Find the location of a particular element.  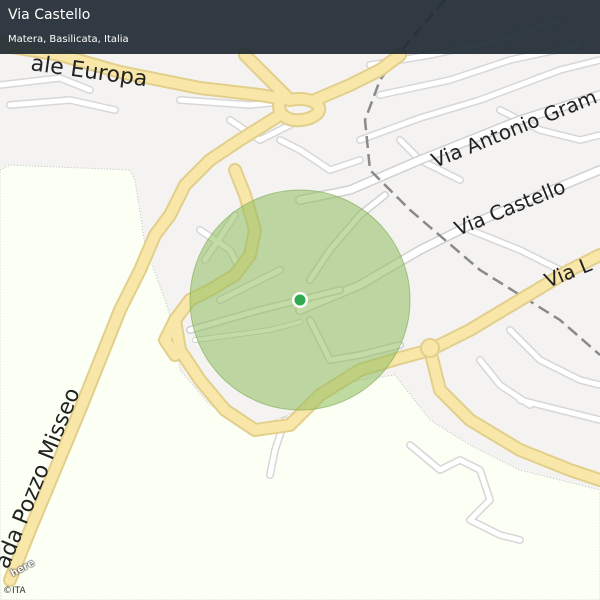

roundabout is located at coordinates (430, 348).